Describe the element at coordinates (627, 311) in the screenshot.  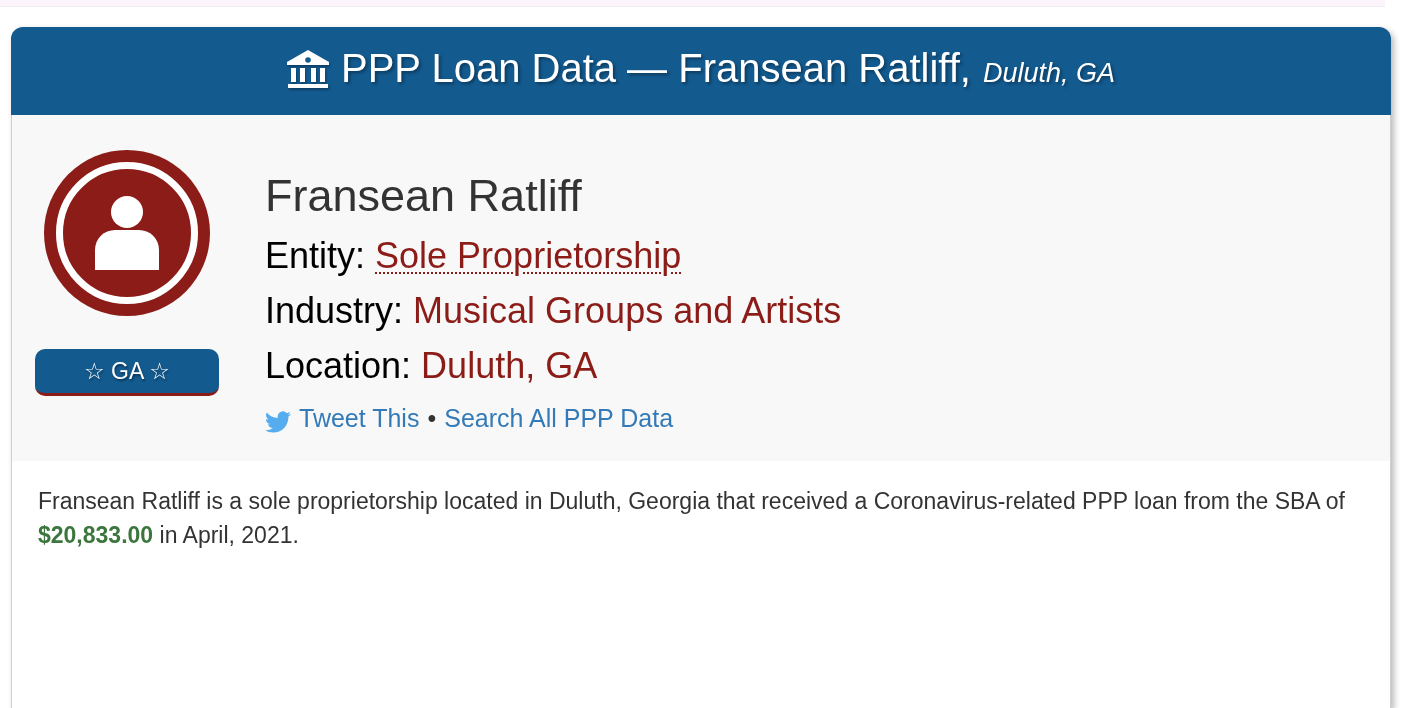
I see `field-link: Musical Groups and Artists` at that location.